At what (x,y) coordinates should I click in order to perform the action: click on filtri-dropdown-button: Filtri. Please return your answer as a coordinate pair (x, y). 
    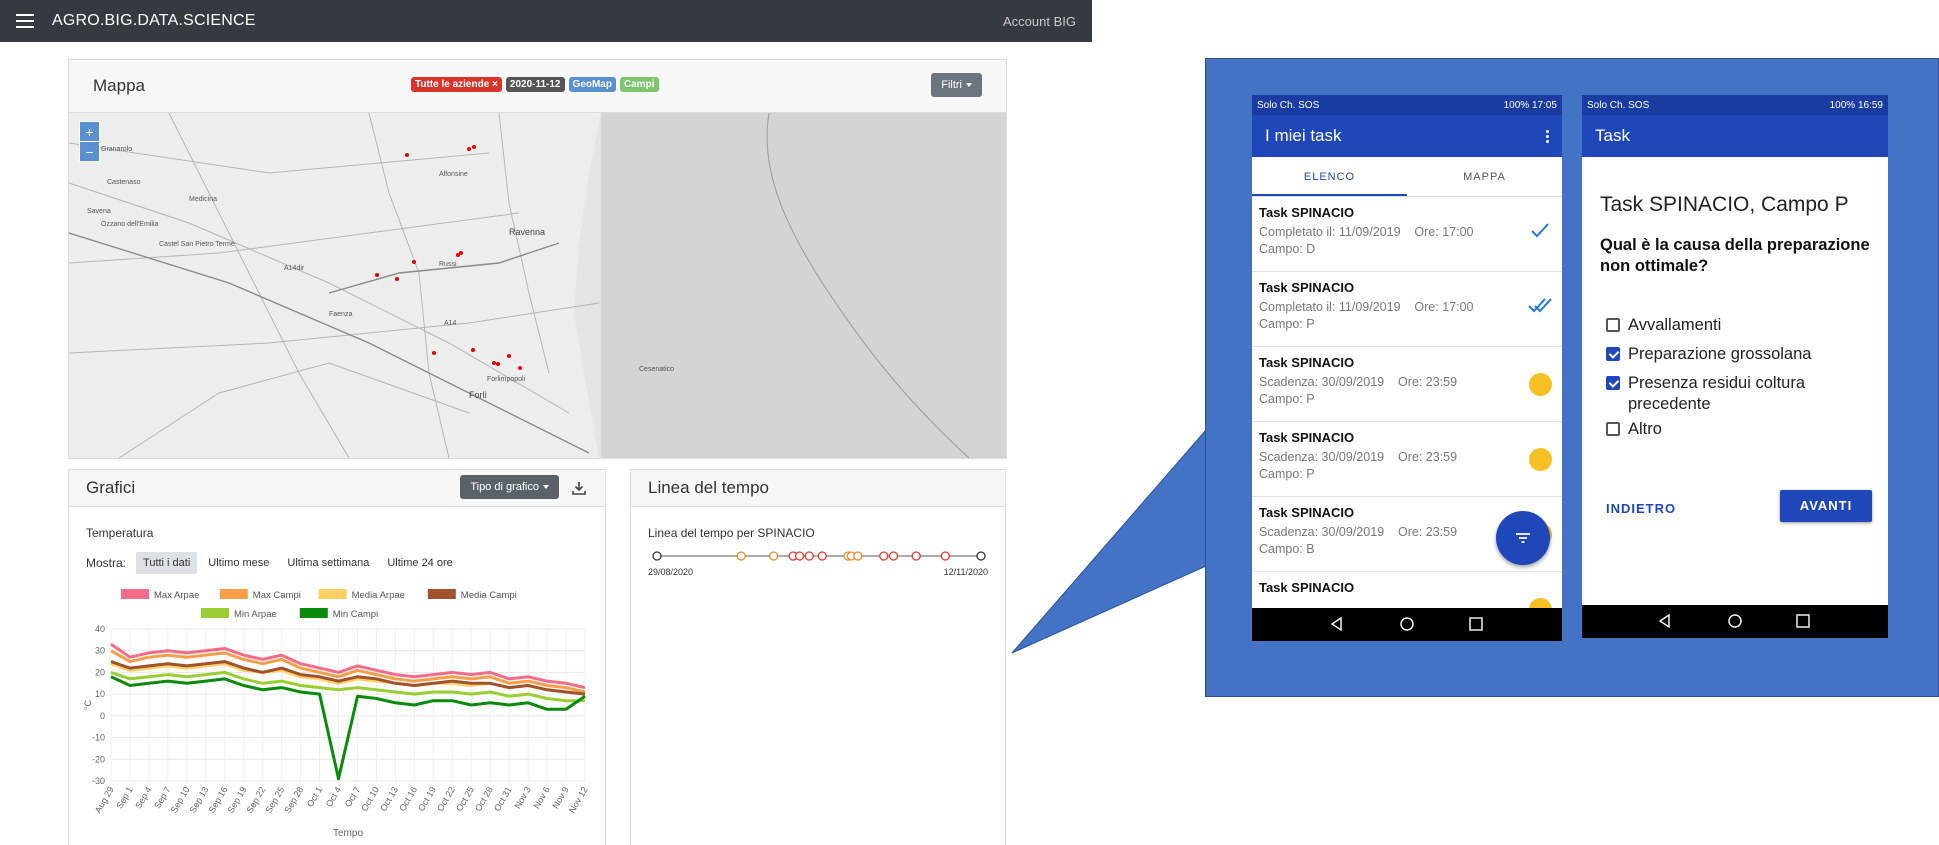
    Looking at the image, I should click on (956, 85).